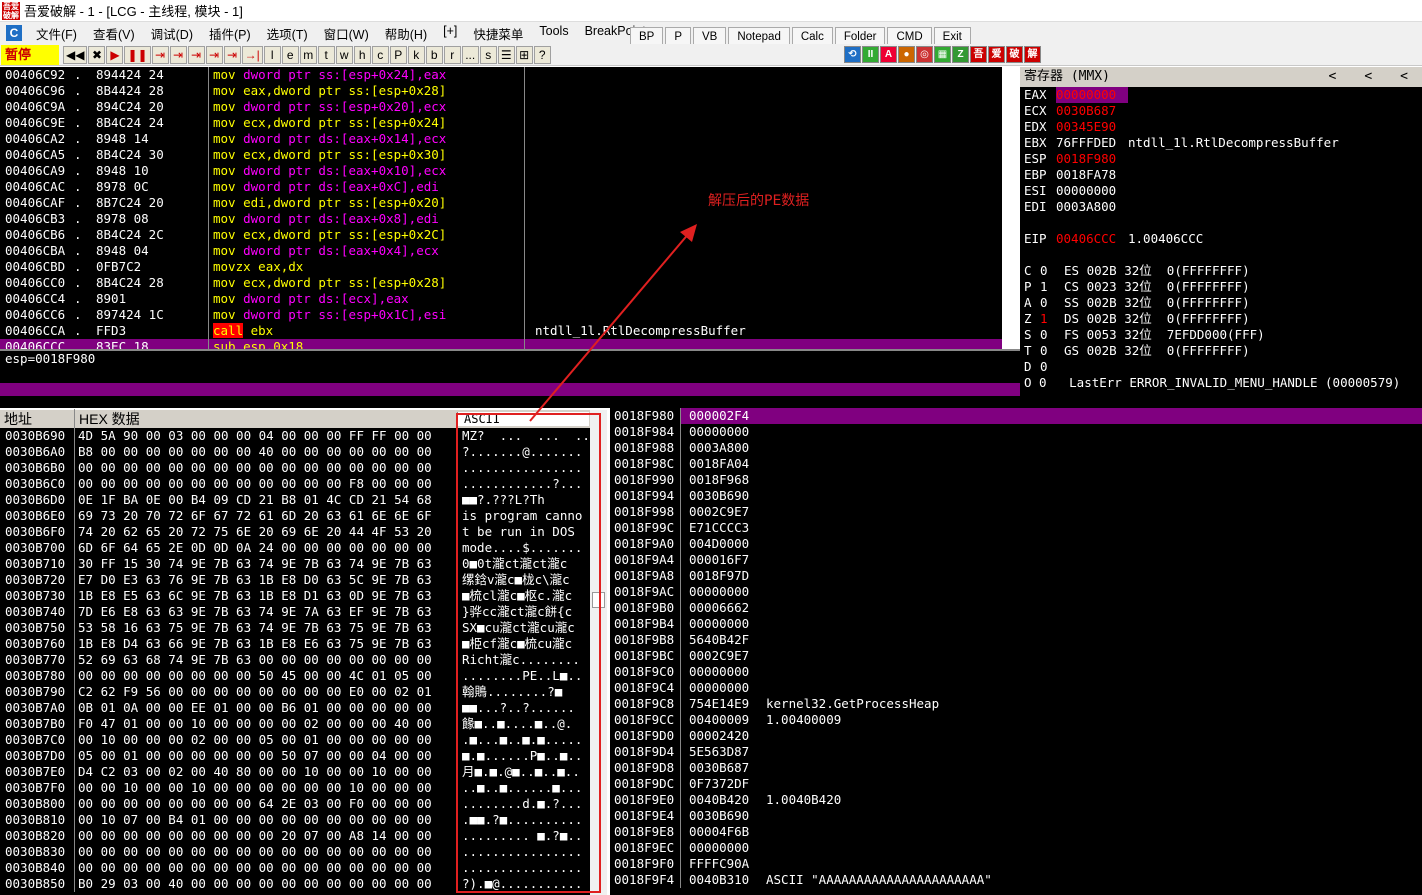 The height and width of the screenshot is (895, 1422). I want to click on stack-row: 0018F9A8 0018F97D, so click(1016, 576).